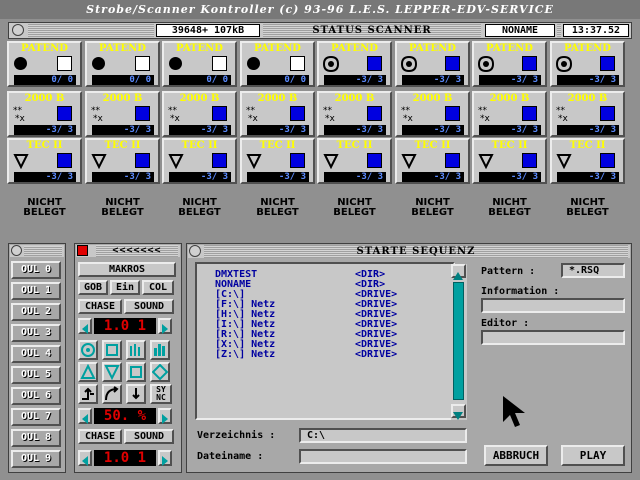  I want to click on oul-button: OUL 7, so click(36, 417).